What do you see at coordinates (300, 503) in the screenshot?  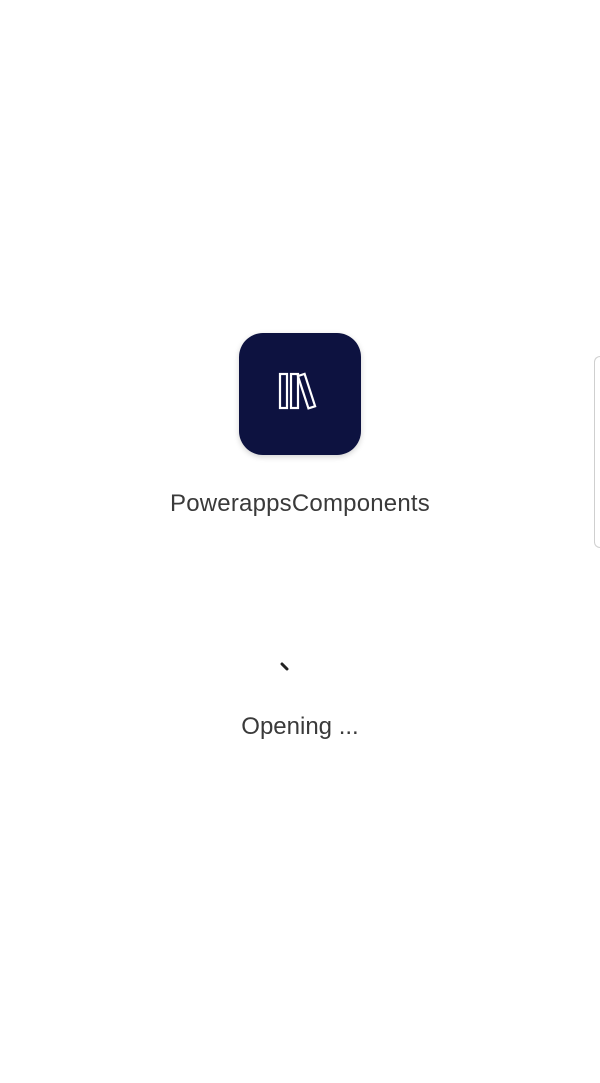 I see `app-name: PowerappsComponents` at bounding box center [300, 503].